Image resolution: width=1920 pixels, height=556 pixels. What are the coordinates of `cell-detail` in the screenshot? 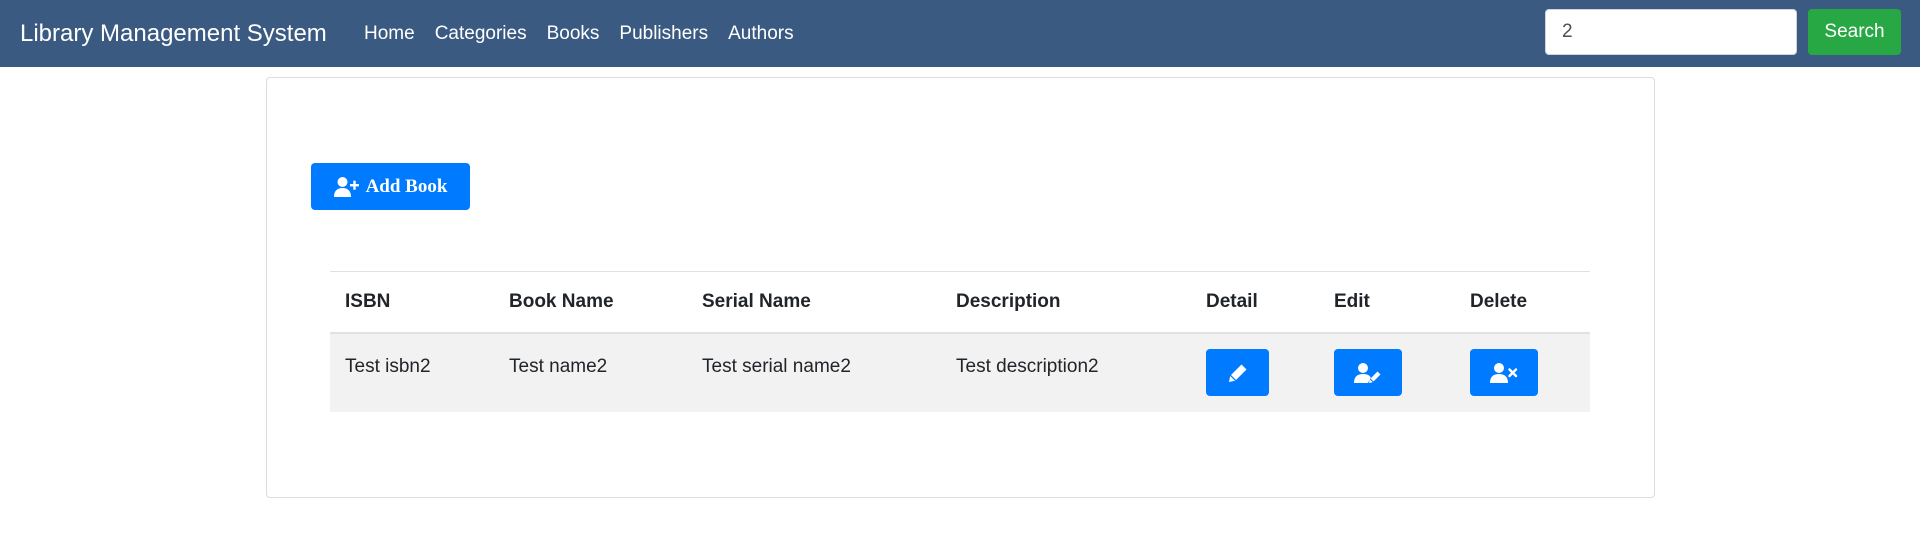 It's located at (1255, 372).